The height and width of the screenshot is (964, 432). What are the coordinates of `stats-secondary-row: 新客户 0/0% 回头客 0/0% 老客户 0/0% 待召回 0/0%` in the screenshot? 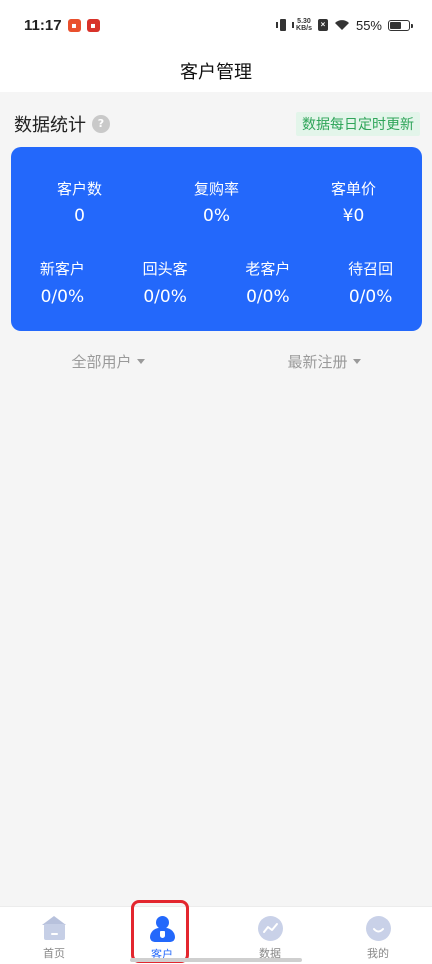 It's located at (216, 283).